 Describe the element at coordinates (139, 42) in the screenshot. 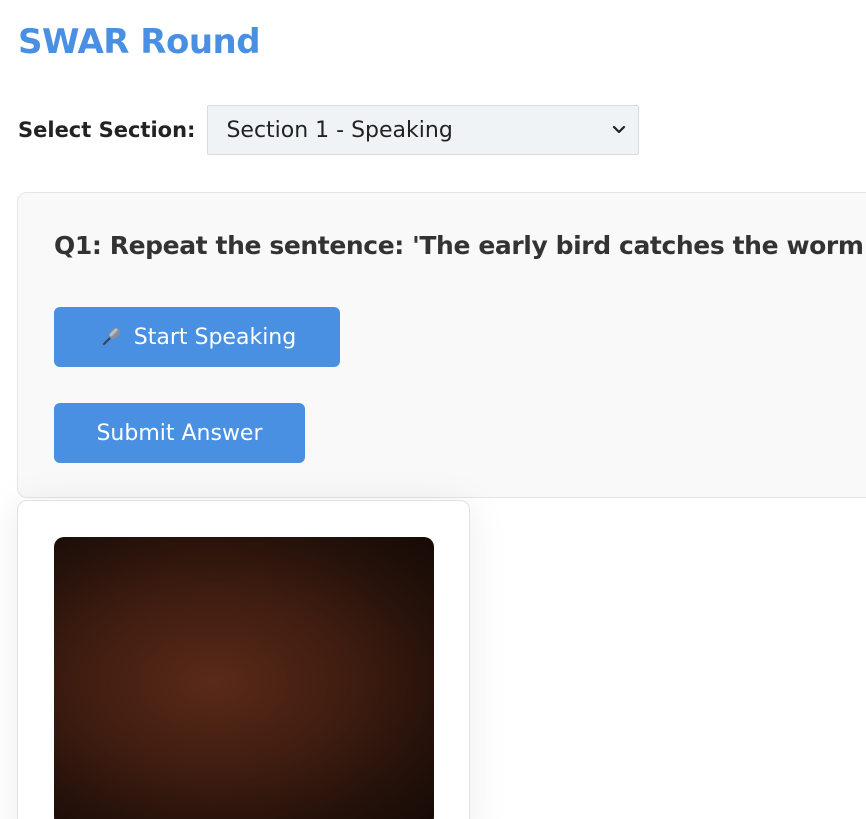

I see `page-title: SWAR Round` at that location.